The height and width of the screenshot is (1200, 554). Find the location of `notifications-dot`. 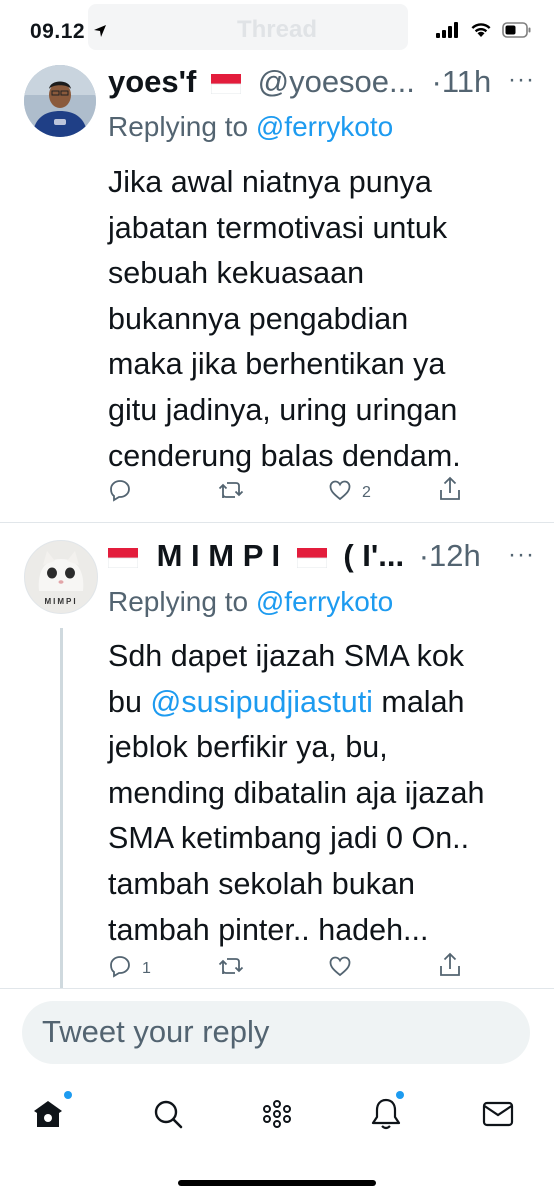

notifications-dot is located at coordinates (400, 1095).